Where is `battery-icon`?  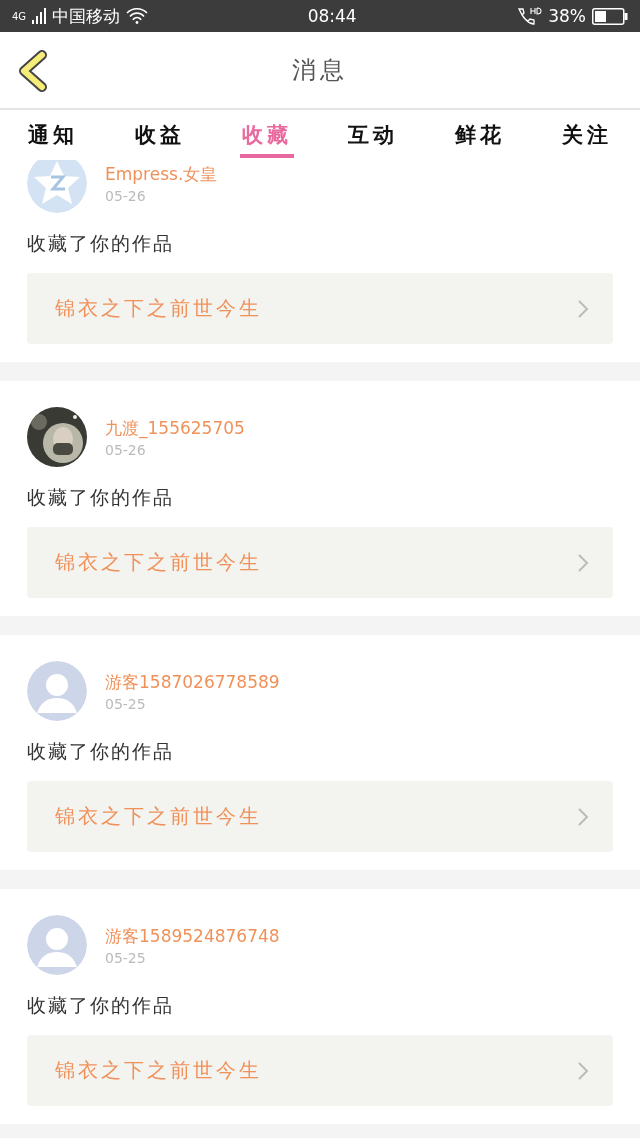 battery-icon is located at coordinates (610, 16).